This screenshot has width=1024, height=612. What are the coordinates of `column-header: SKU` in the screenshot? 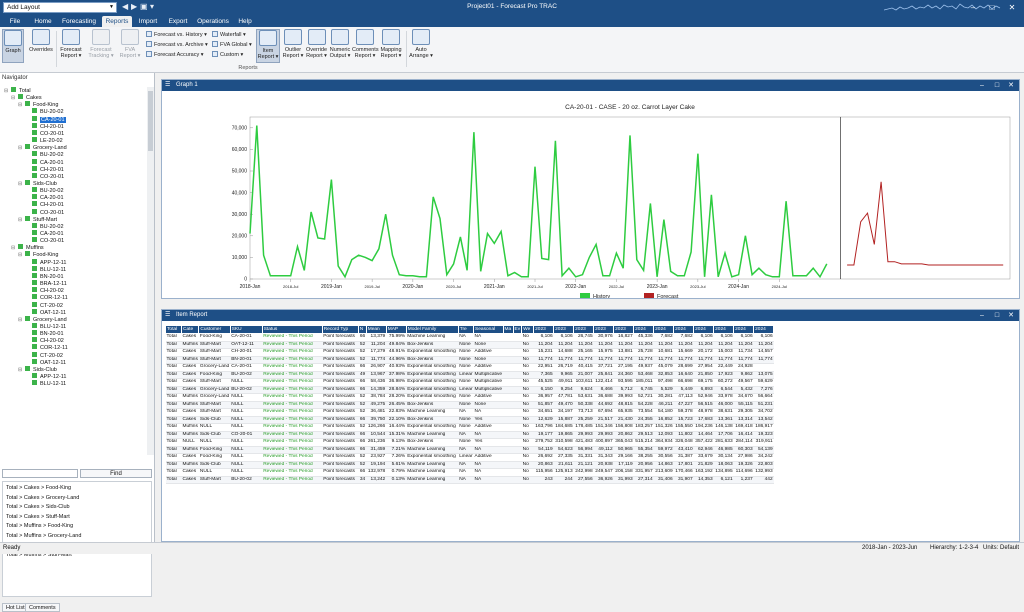 It's located at (246, 329).